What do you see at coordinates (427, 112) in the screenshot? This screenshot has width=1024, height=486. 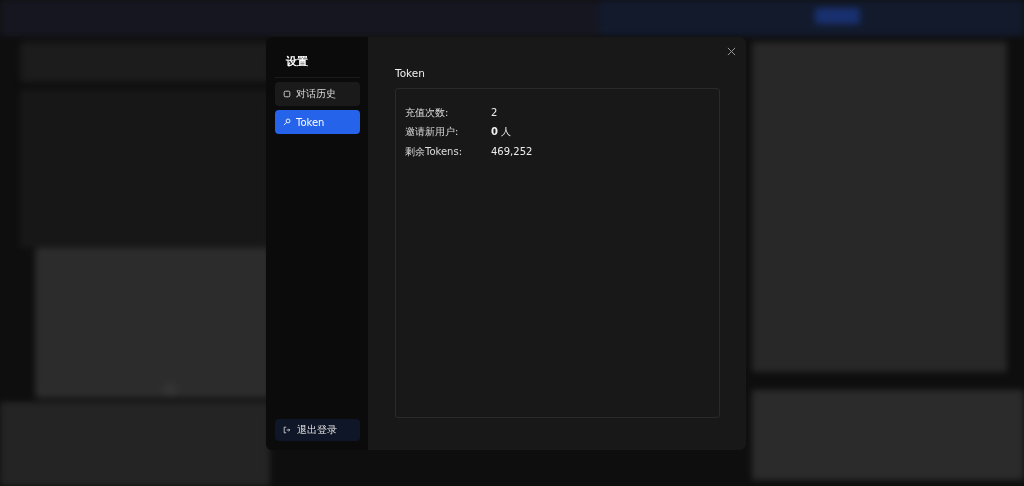 I see `stat-label: 充值次数:` at bounding box center [427, 112].